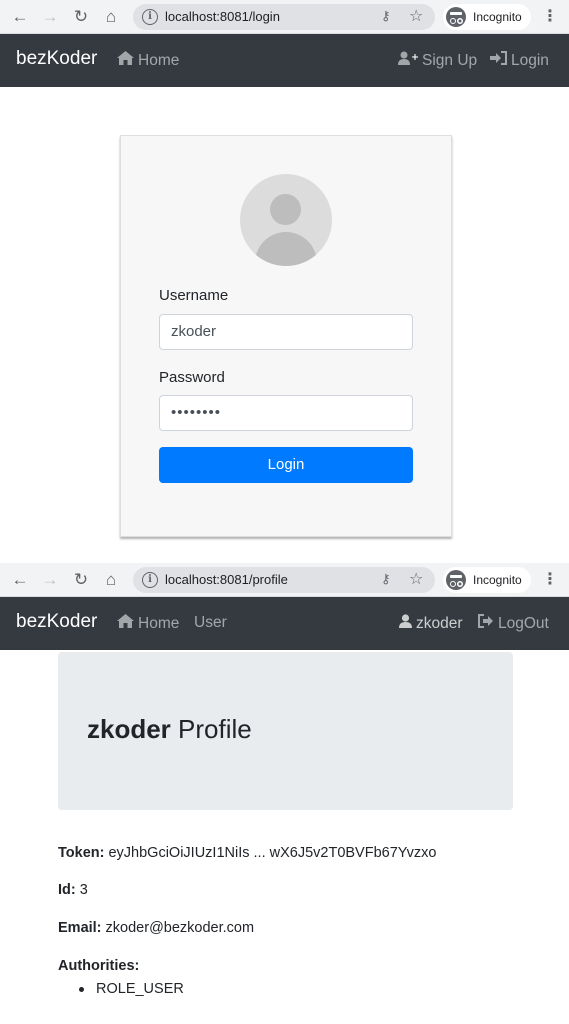 Image resolution: width=569 pixels, height=1024 pixels. Describe the element at coordinates (286, 332) in the screenshot. I see `username-input: zkoder` at that location.